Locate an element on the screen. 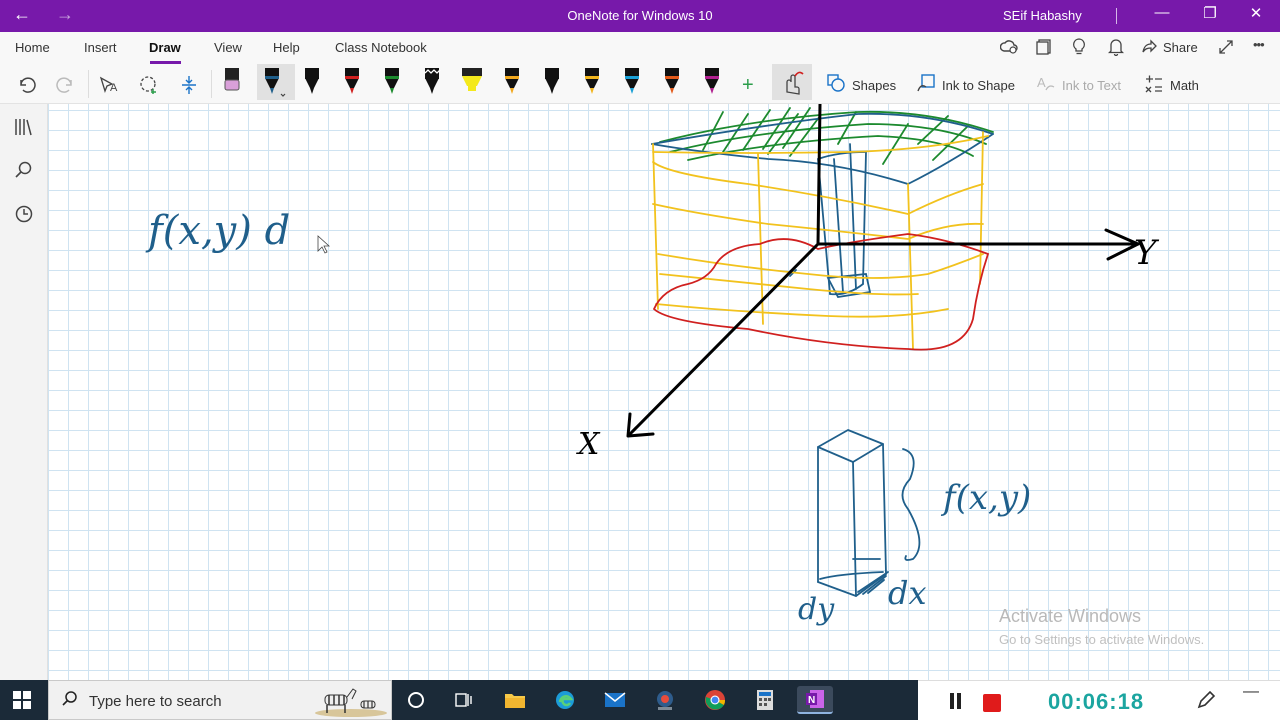 Image resolution: width=1280 pixels, height=722 pixels. file-explorer-icon is located at coordinates (515, 700).